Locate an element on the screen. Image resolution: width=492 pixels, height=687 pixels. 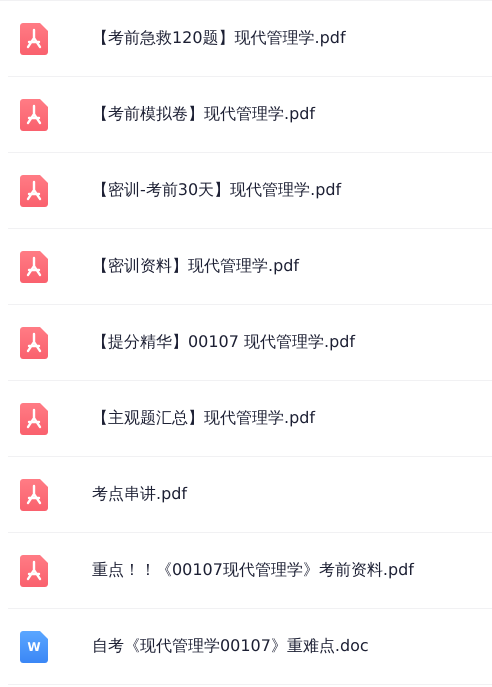
file-name: 自考《现代管理学00107》重难点.doc is located at coordinates (230, 646).